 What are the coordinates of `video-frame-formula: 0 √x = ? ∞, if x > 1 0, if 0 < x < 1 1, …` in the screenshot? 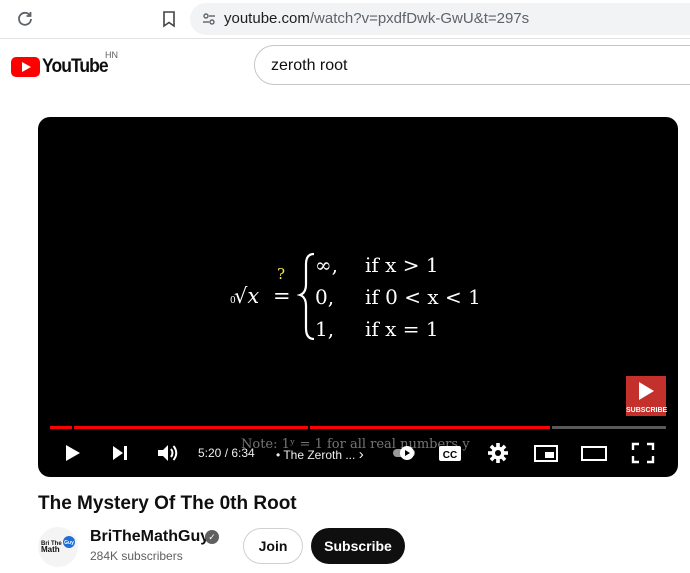 It's located at (355, 296).